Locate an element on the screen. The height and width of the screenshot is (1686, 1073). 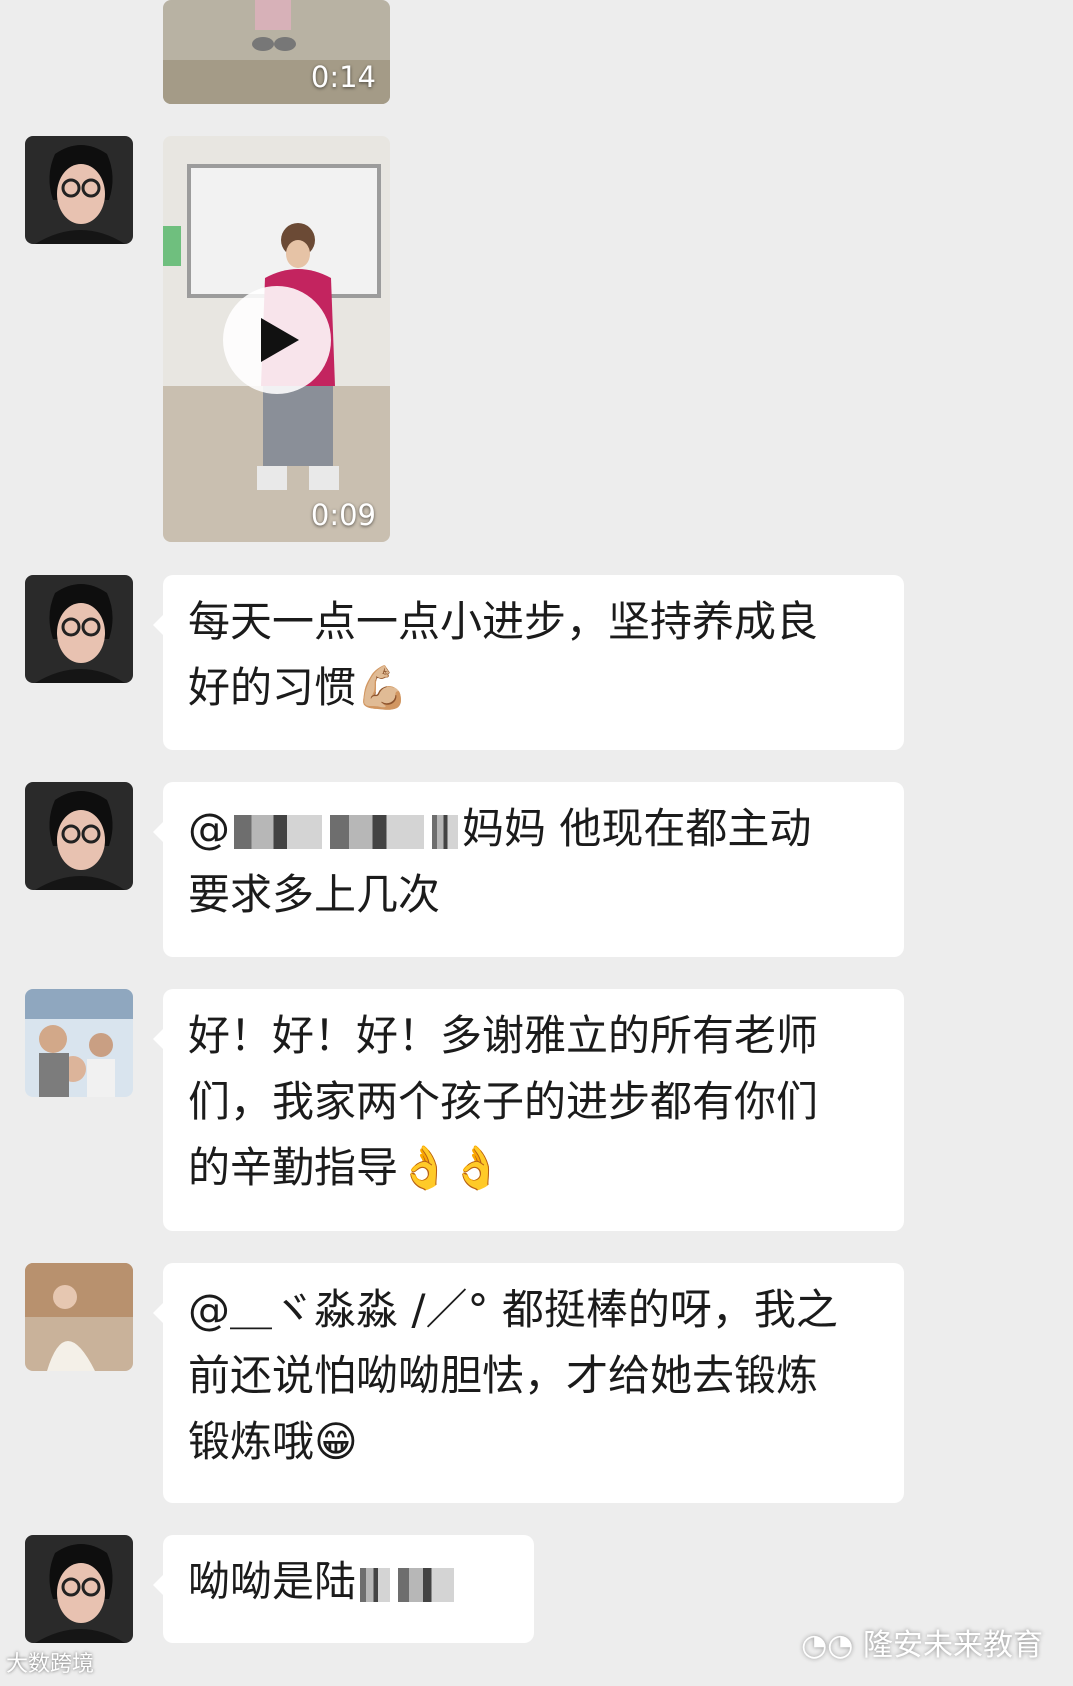
message-line: 呦呦是陆 is located at coordinates (349, 1582).